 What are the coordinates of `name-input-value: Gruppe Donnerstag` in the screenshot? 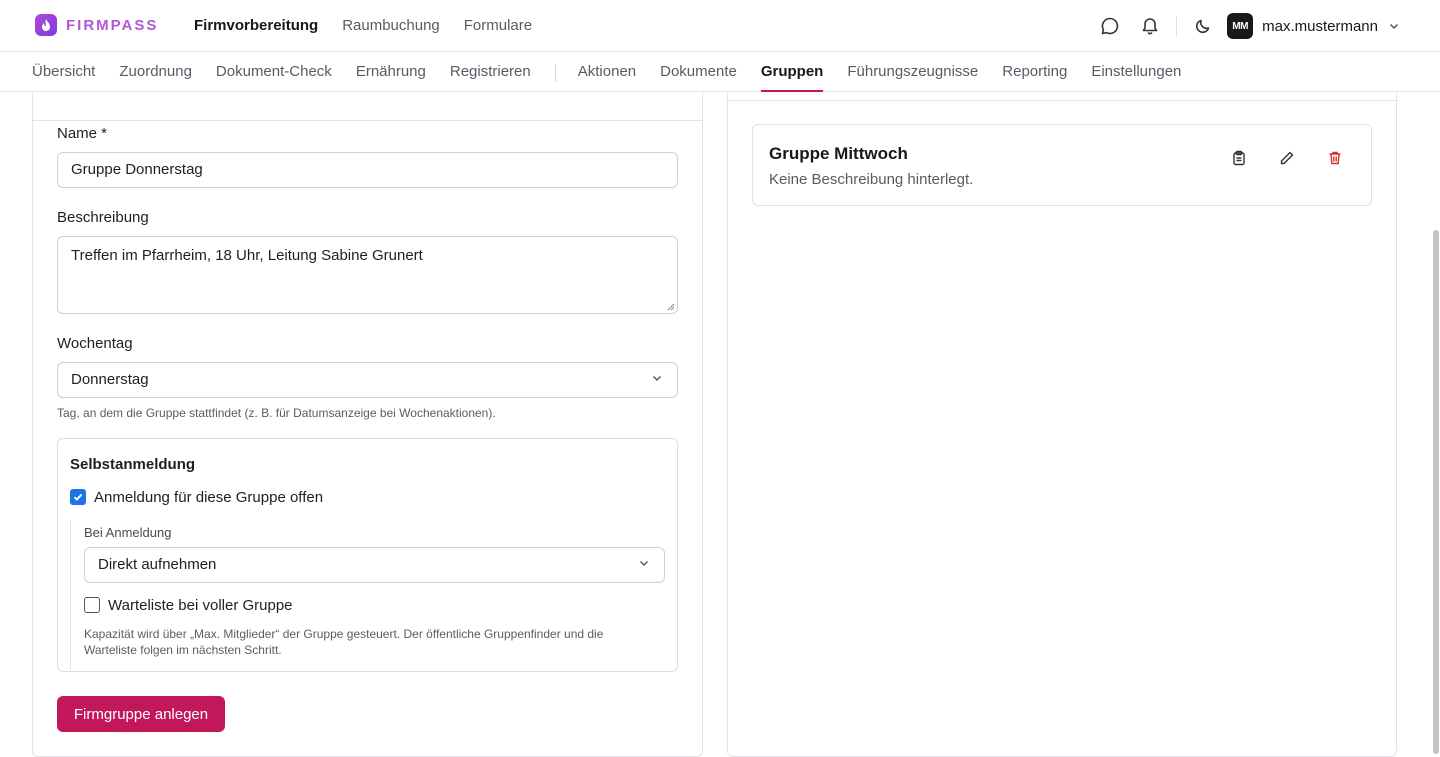 It's located at (137, 169).